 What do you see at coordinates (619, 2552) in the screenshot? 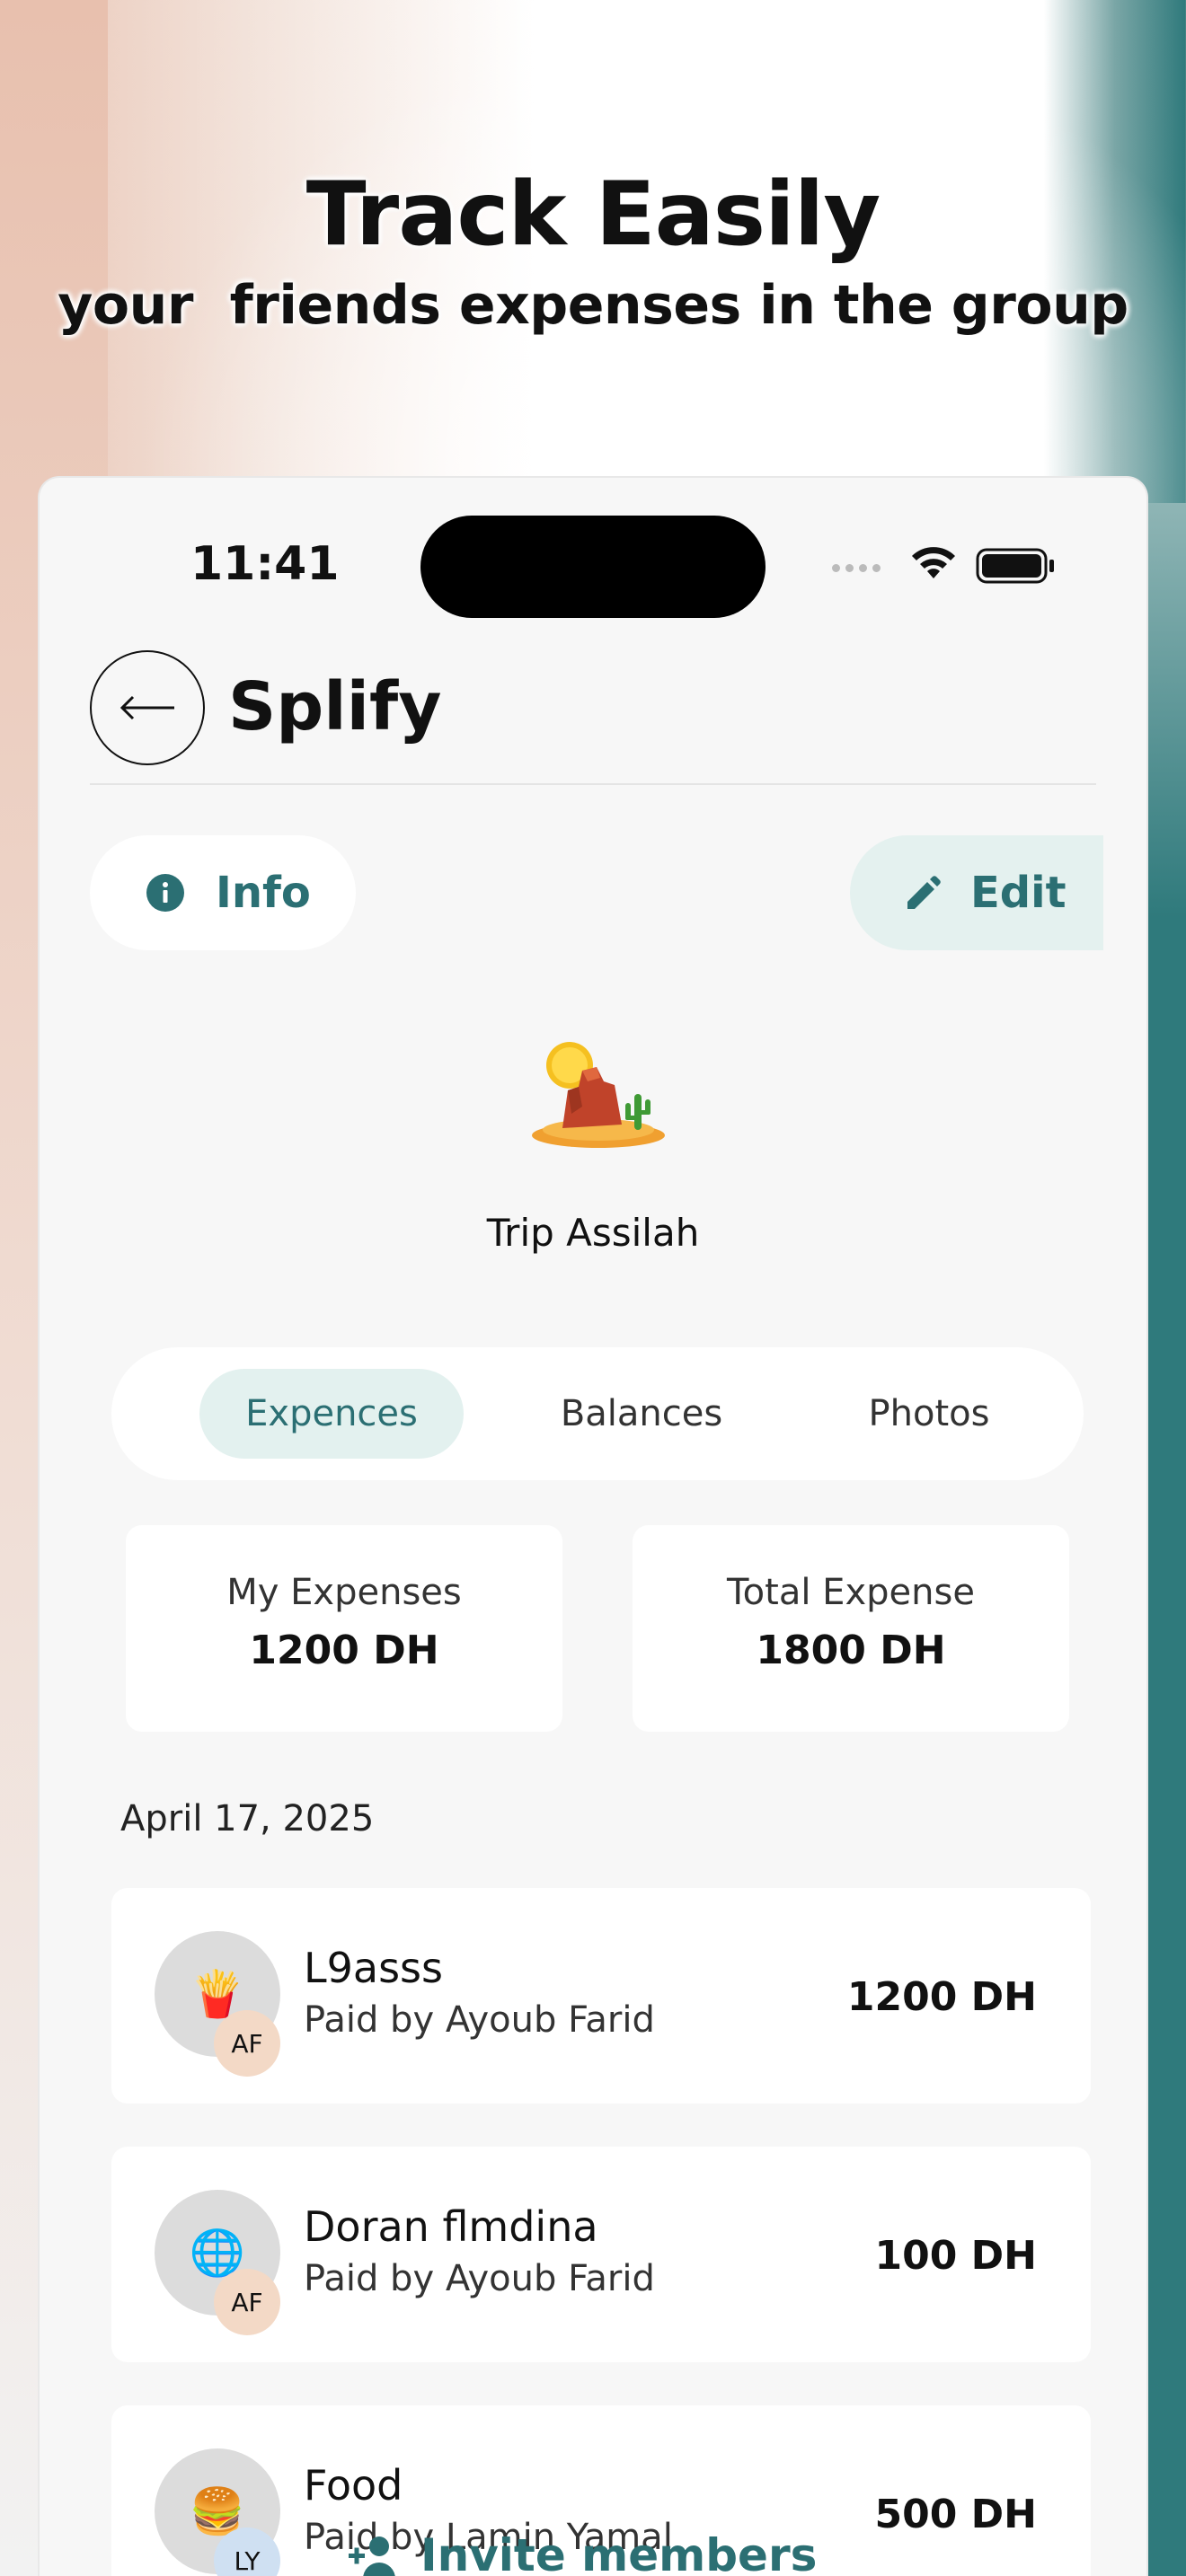
I see `invite-label: Invite members` at bounding box center [619, 2552].